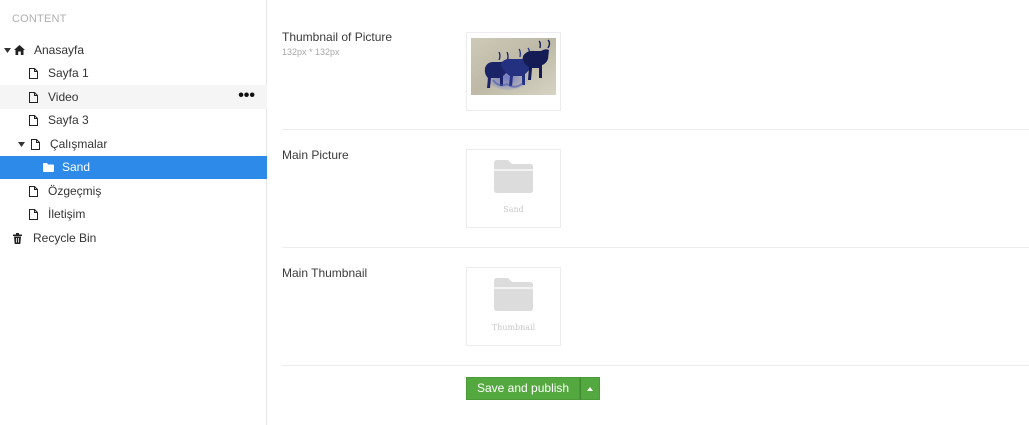 The width and height of the screenshot is (1029, 425). Describe the element at coordinates (311, 52) in the screenshot. I see `property-hint: 132px * 132px` at that location.